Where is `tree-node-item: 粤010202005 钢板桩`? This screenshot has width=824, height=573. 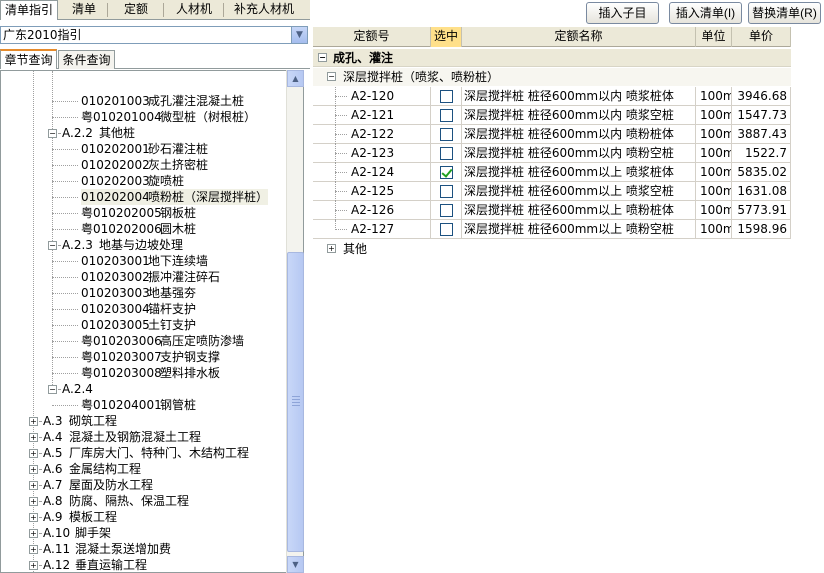 tree-node-item: 粤010202005 钢板桩 is located at coordinates (144, 213).